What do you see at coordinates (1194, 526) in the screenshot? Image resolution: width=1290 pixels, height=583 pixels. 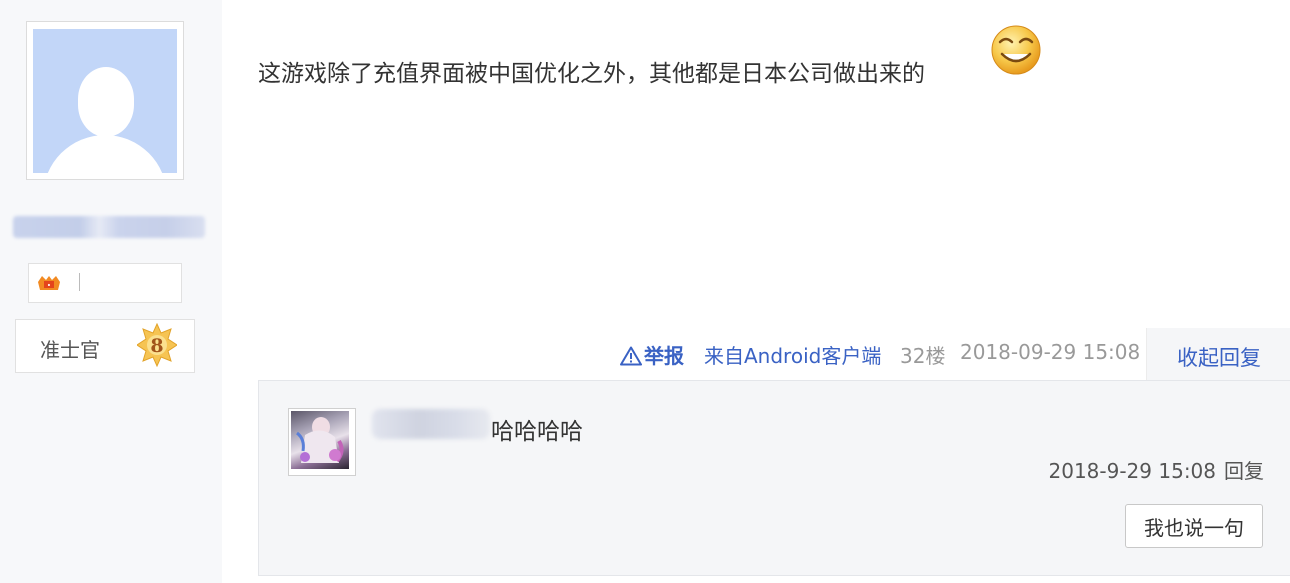 I see `add-comment-button: 我也说一句` at bounding box center [1194, 526].